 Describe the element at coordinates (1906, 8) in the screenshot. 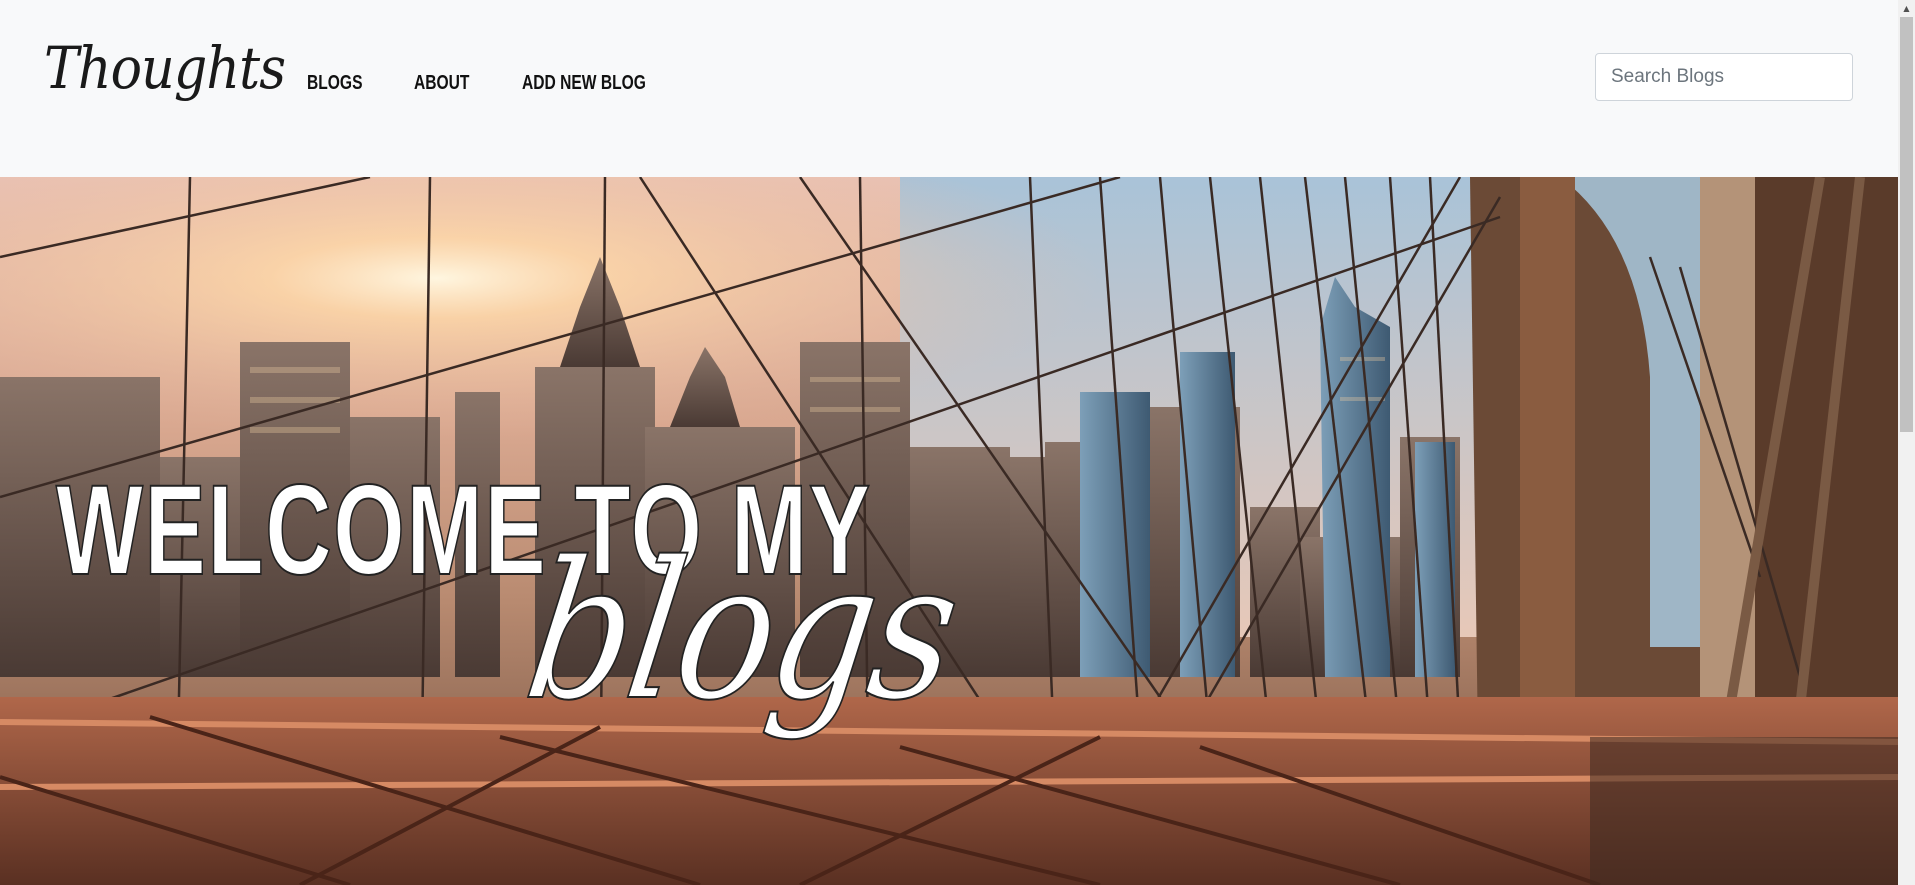

I see `chevron-up-icon: ▲` at that location.